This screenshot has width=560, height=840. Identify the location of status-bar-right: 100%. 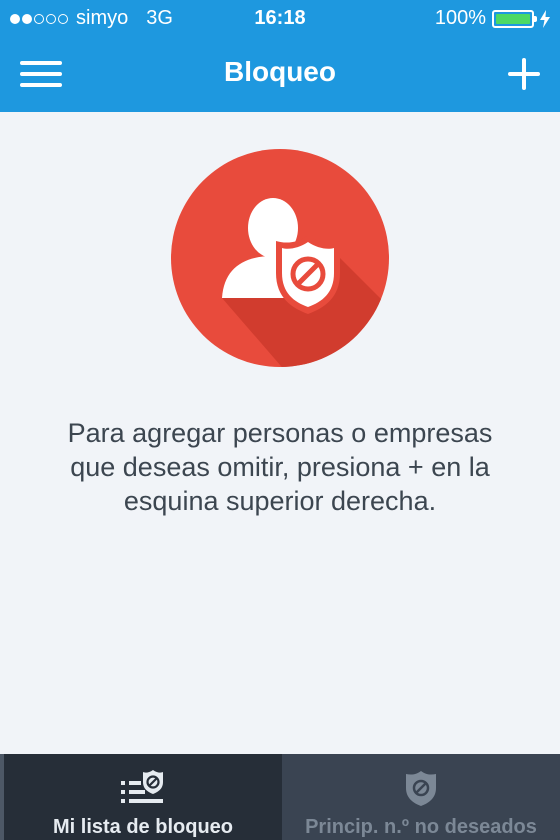
(492, 18).